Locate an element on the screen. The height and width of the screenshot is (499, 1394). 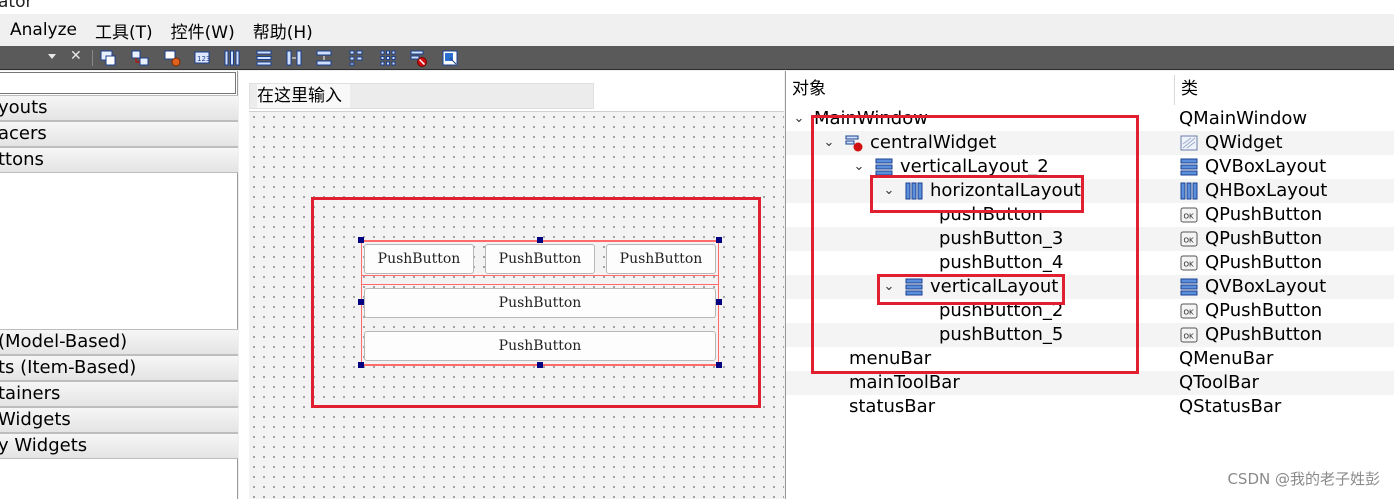
window-title: ator is located at coordinates (16, 6).